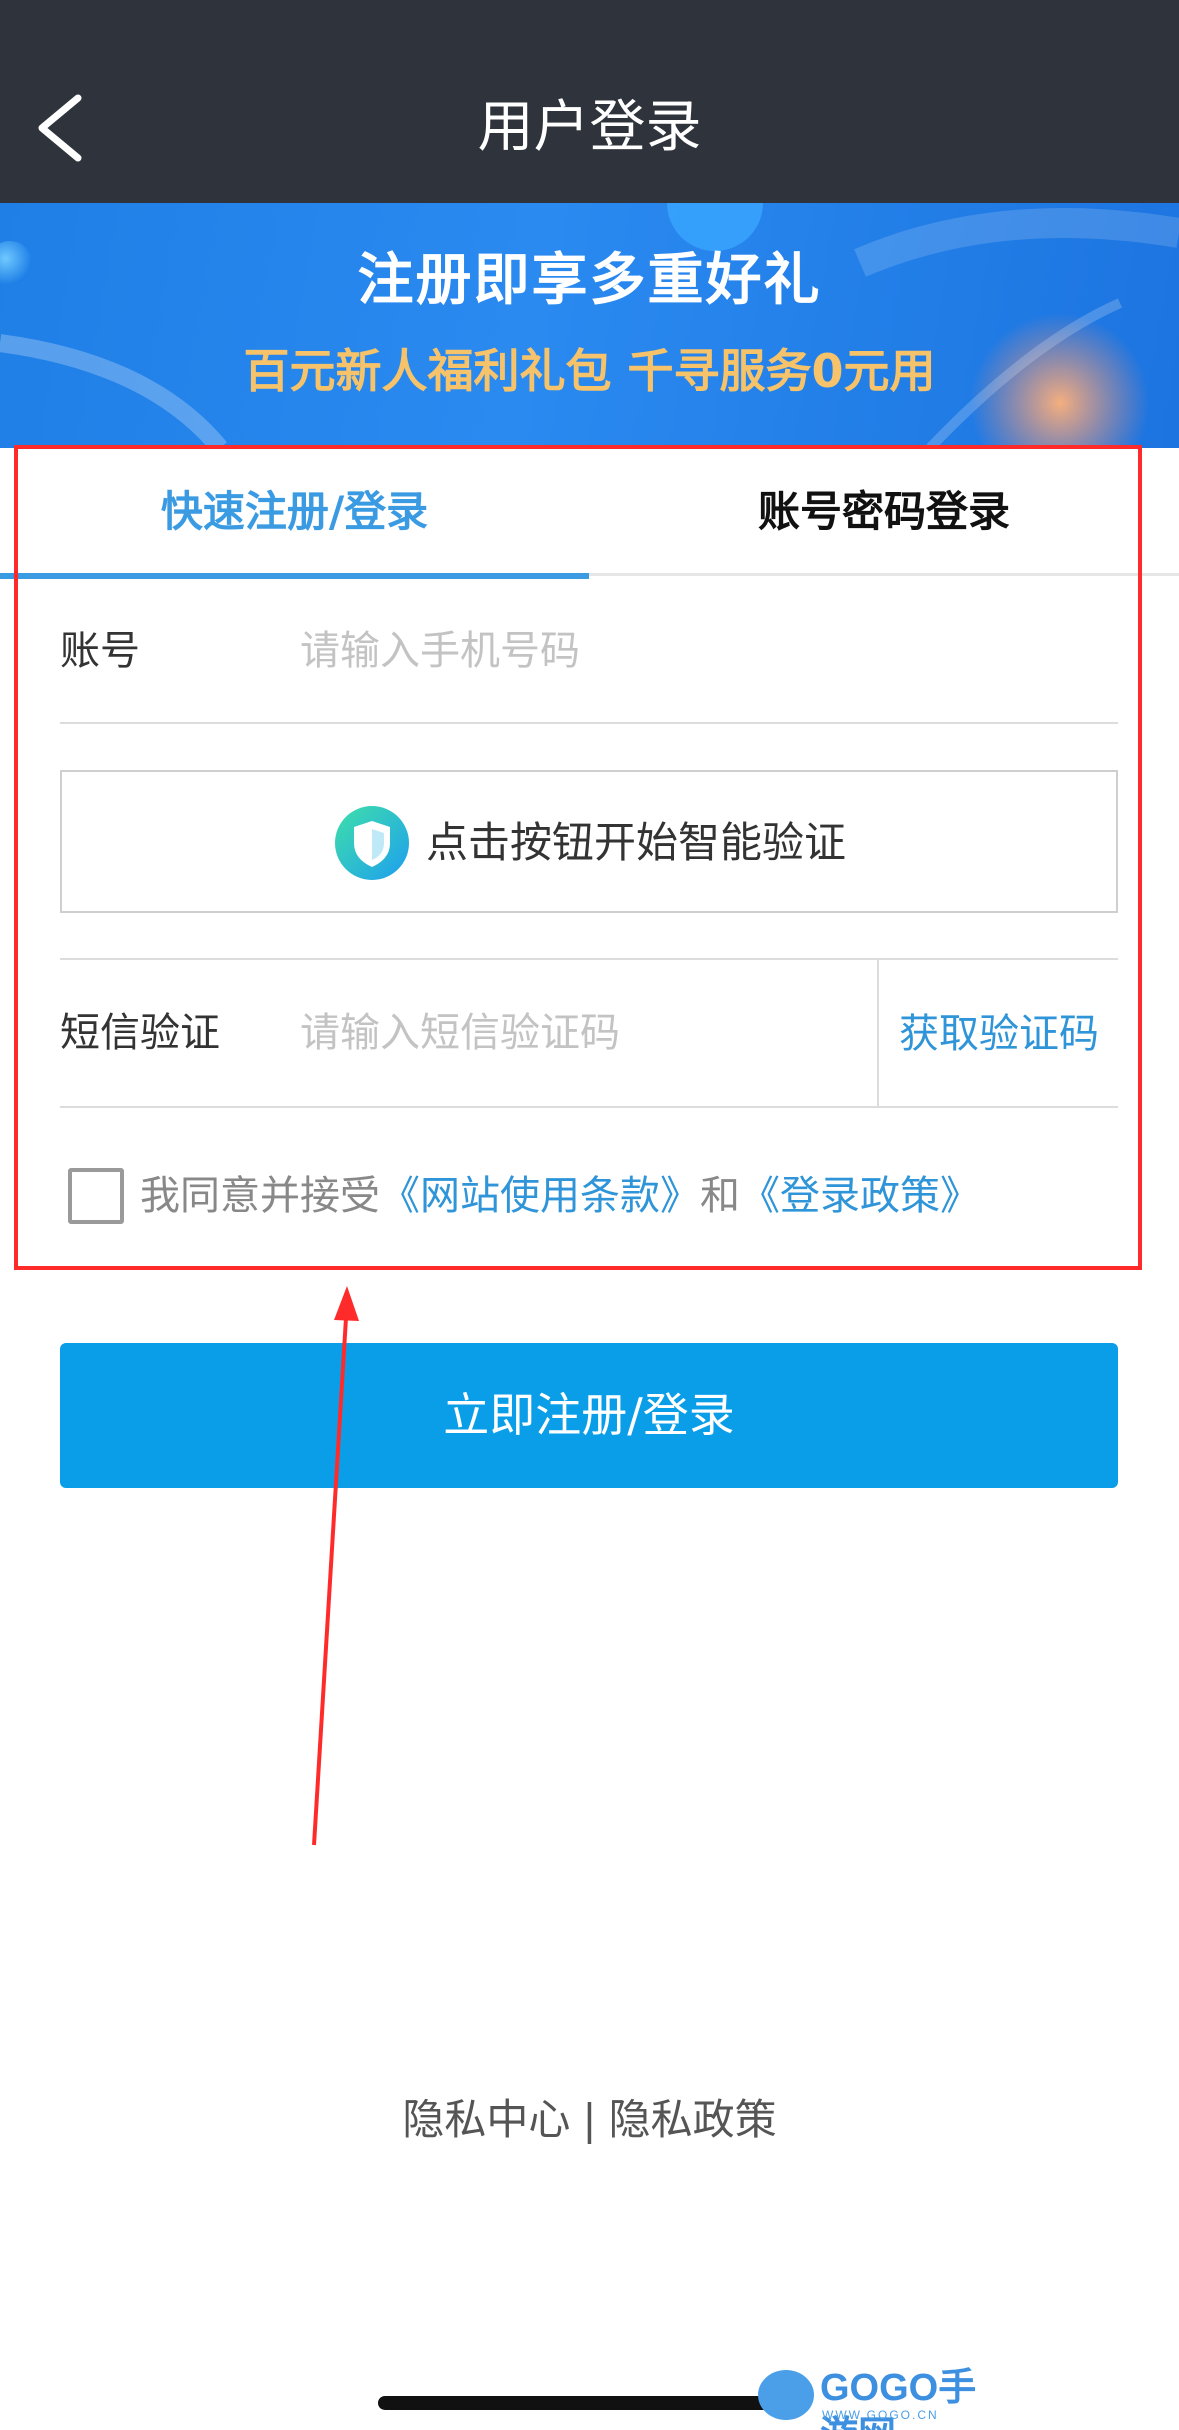 Image resolution: width=1179 pixels, height=2430 pixels. I want to click on agreement-conjunction: 和, so click(720, 1196).